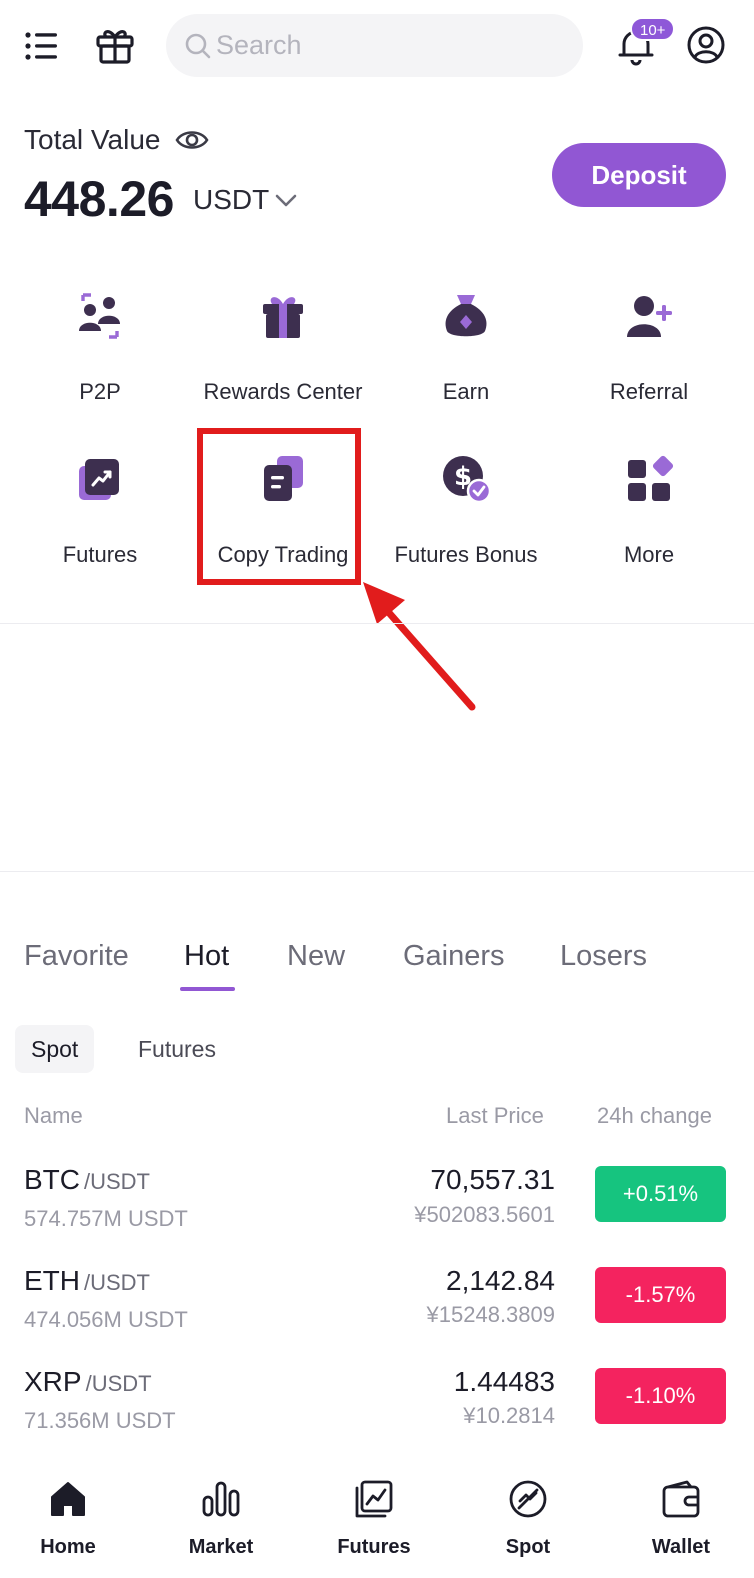 Image resolution: width=754 pixels, height=1578 pixels. Describe the element at coordinates (649, 316) in the screenshot. I see `add-user-icon` at that location.